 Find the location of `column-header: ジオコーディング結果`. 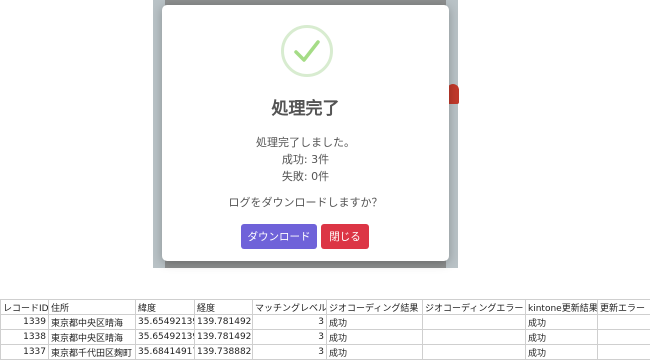

column-header: ジオコーディング結果 is located at coordinates (375, 307).